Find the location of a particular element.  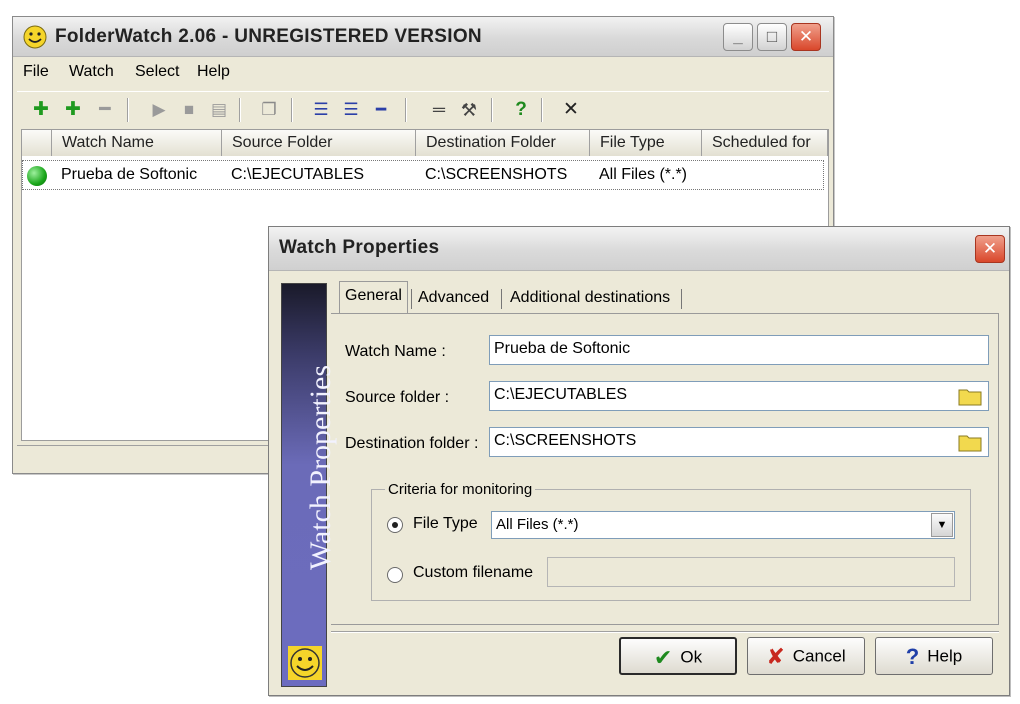

cell-file-type: All Files (*.*) is located at coordinates (643, 174).